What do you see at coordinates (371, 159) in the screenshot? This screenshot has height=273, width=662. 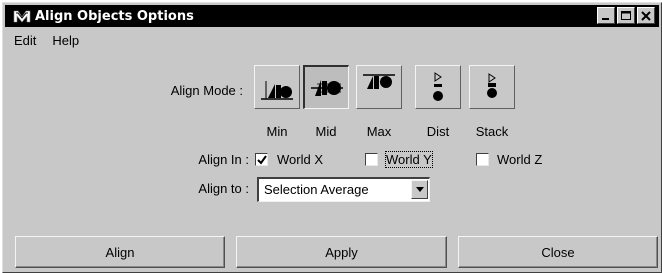 I see `world-y-checkbox` at bounding box center [371, 159].